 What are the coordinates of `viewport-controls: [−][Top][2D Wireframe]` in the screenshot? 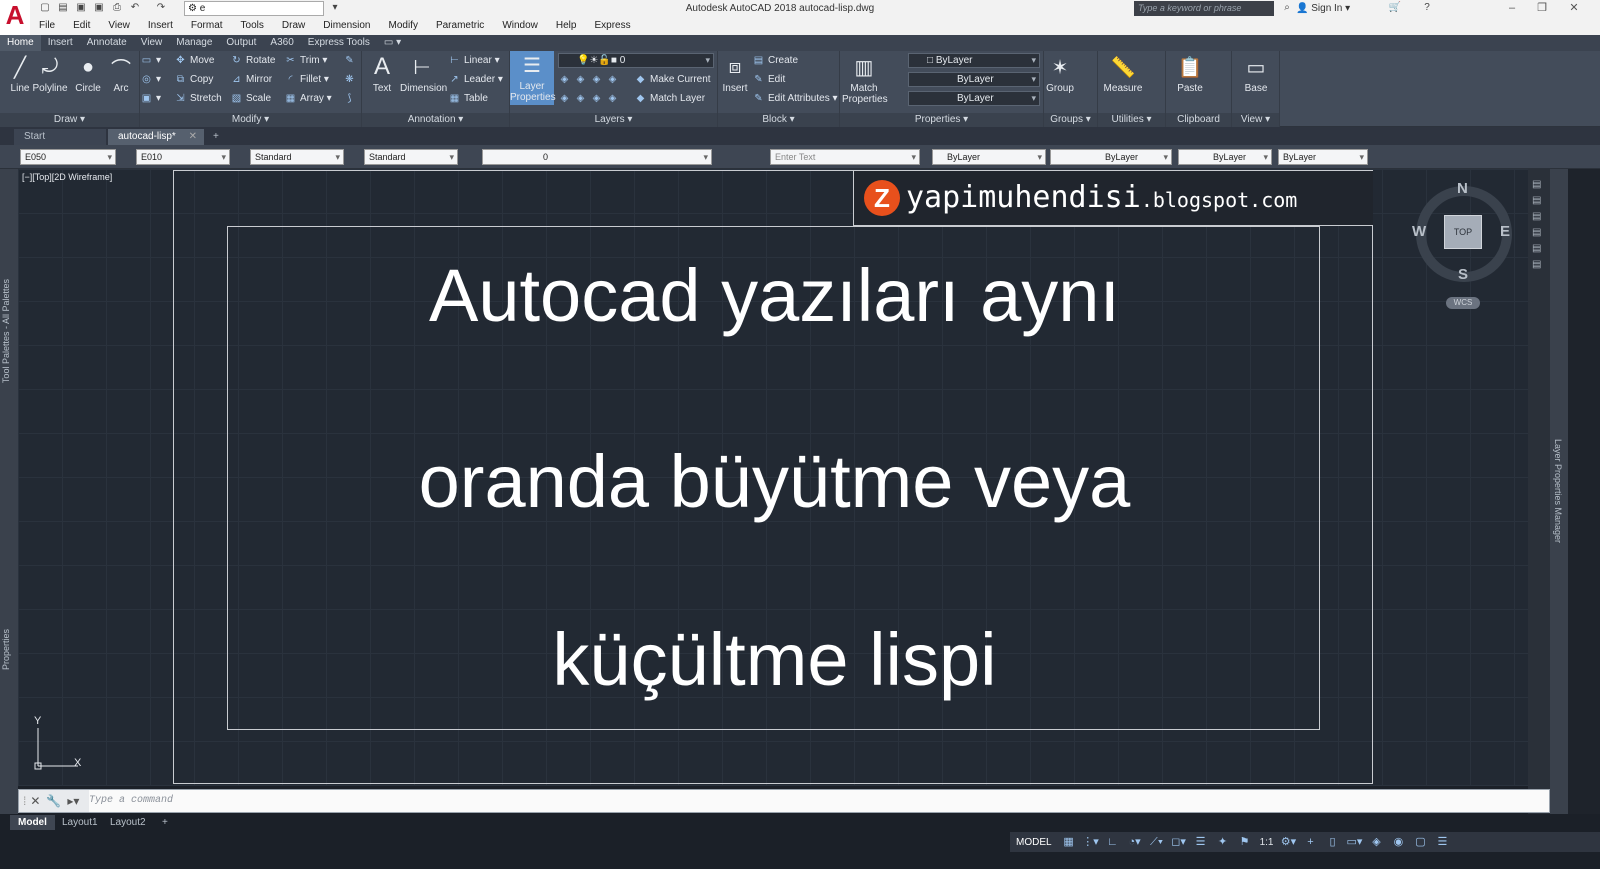 It's located at (67, 177).